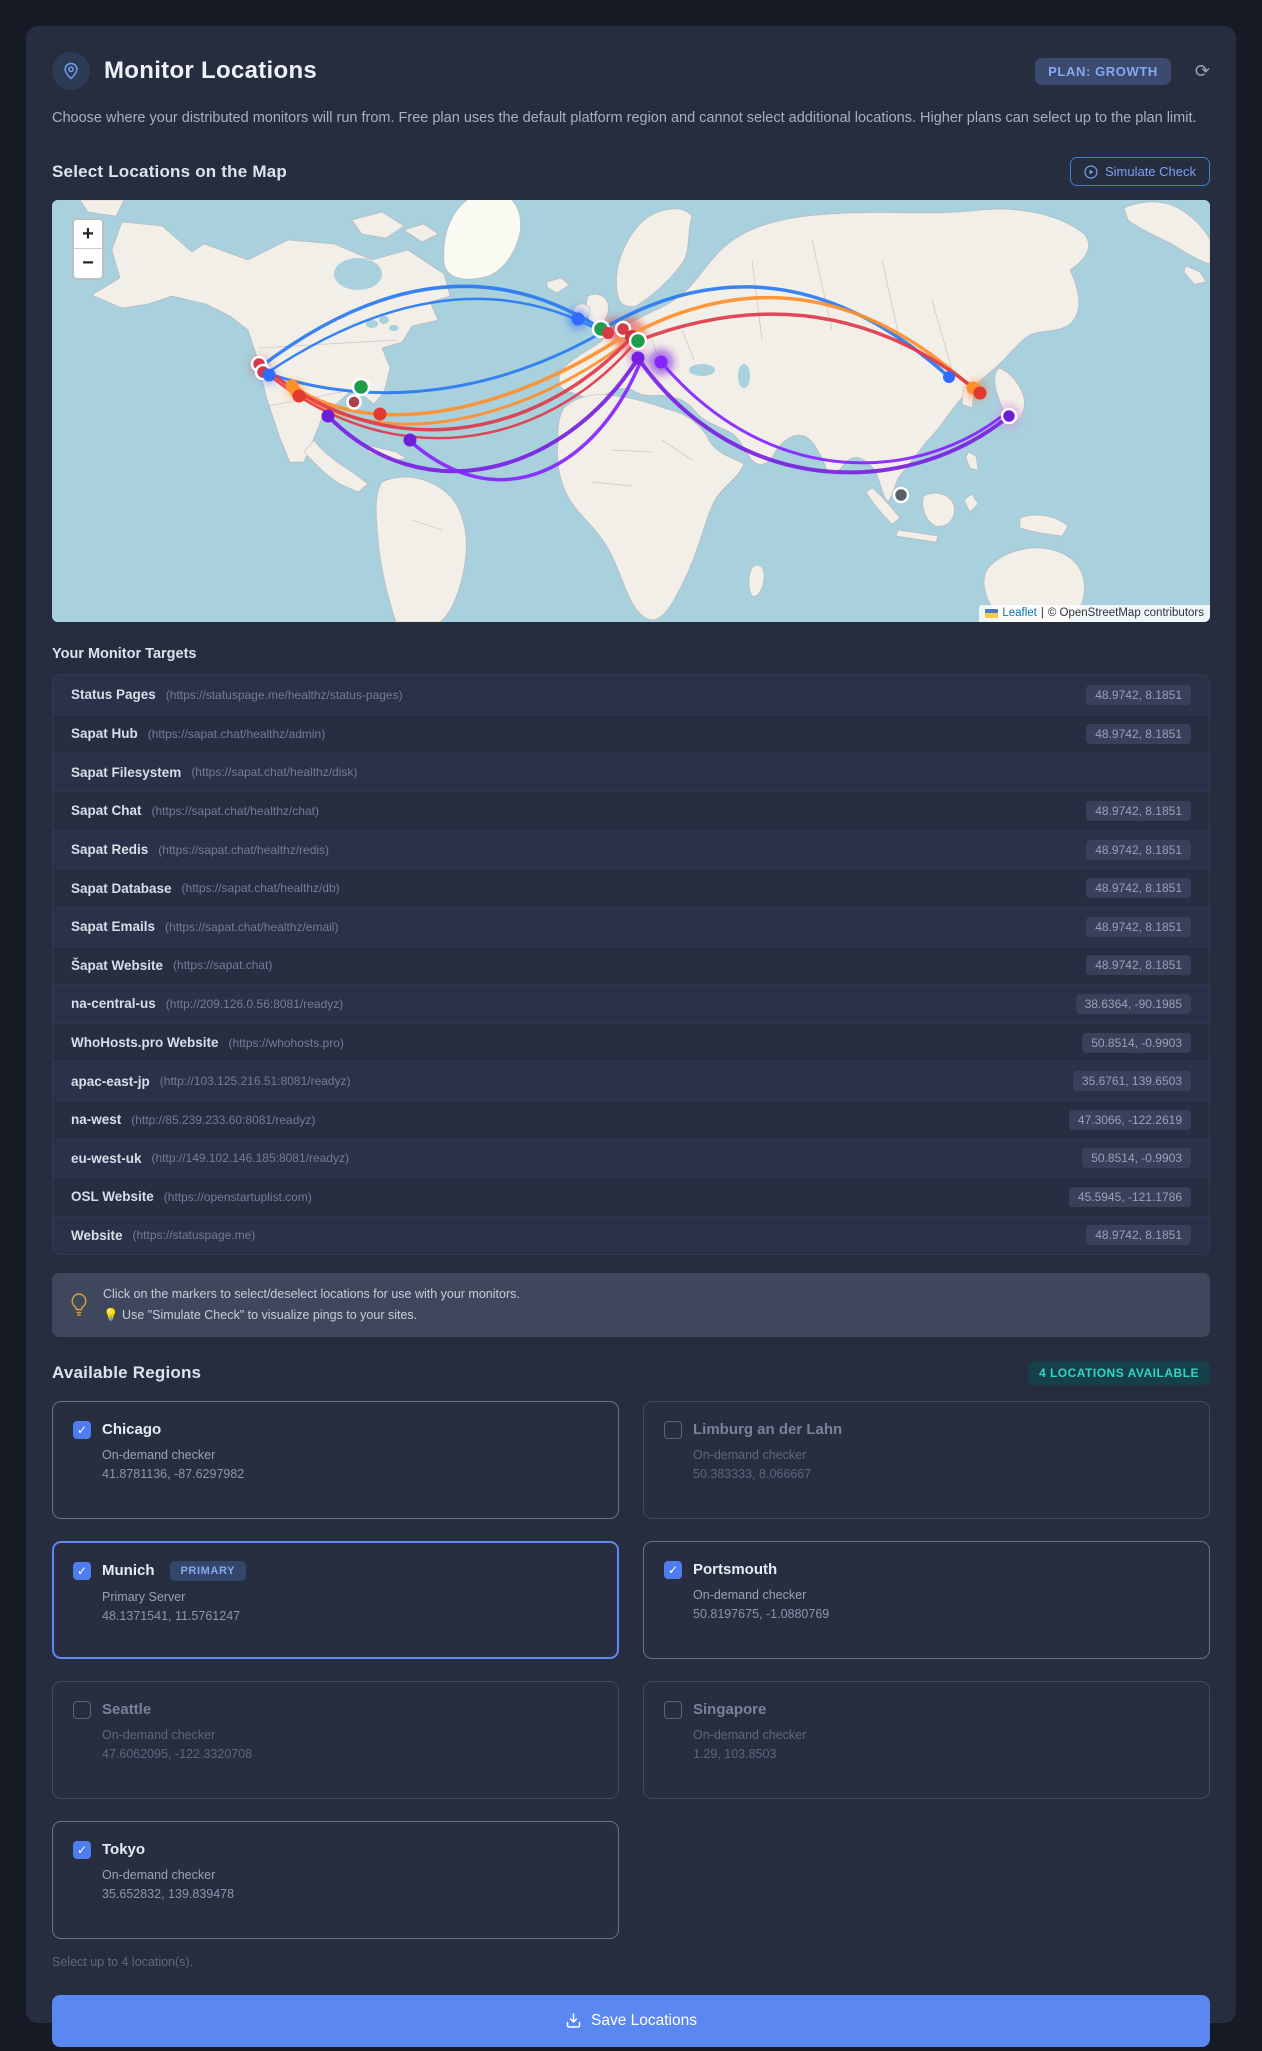 The height and width of the screenshot is (2051, 1262). What do you see at coordinates (169, 171) in the screenshot?
I see `map-section-title: Select Locations on the Map` at bounding box center [169, 171].